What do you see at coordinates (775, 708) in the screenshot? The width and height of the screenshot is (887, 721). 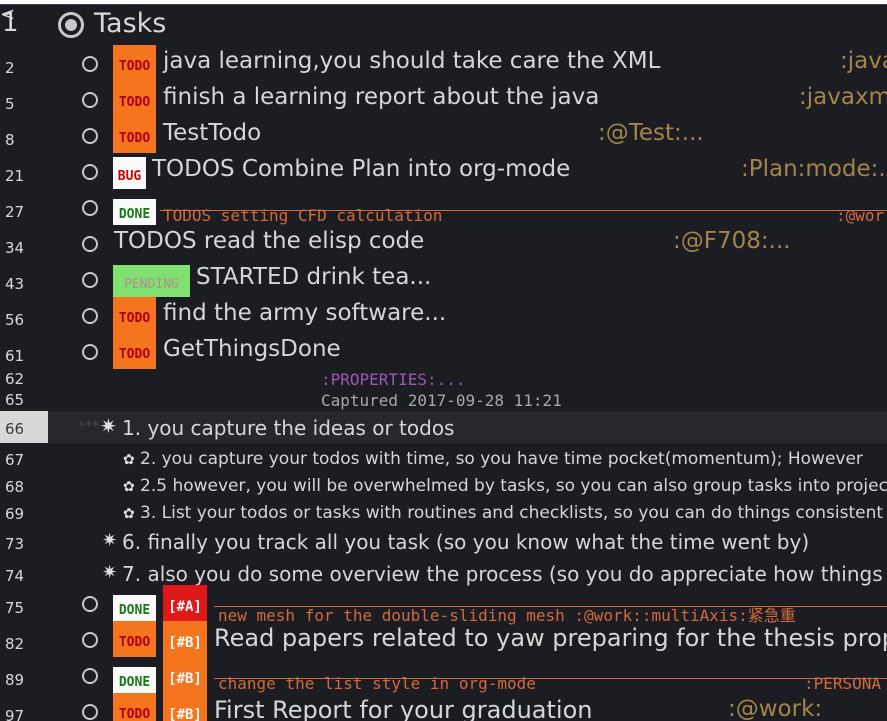 I see `task-tags: :@work:` at bounding box center [775, 708].